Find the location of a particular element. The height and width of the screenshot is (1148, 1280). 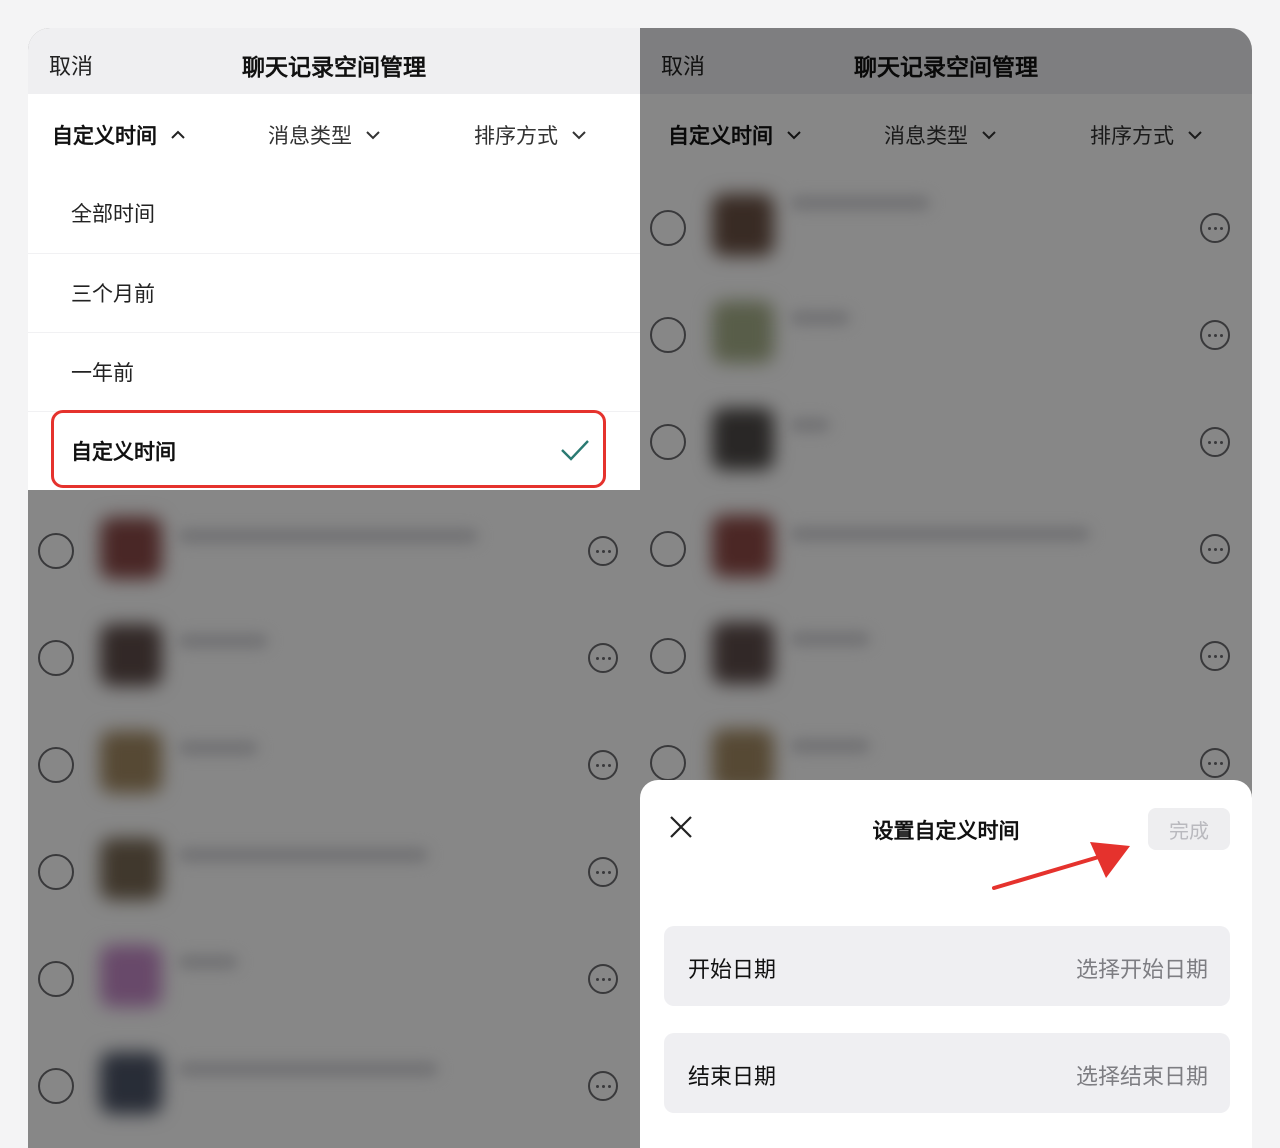

option-all-time: 全部时间 is located at coordinates (334, 213).